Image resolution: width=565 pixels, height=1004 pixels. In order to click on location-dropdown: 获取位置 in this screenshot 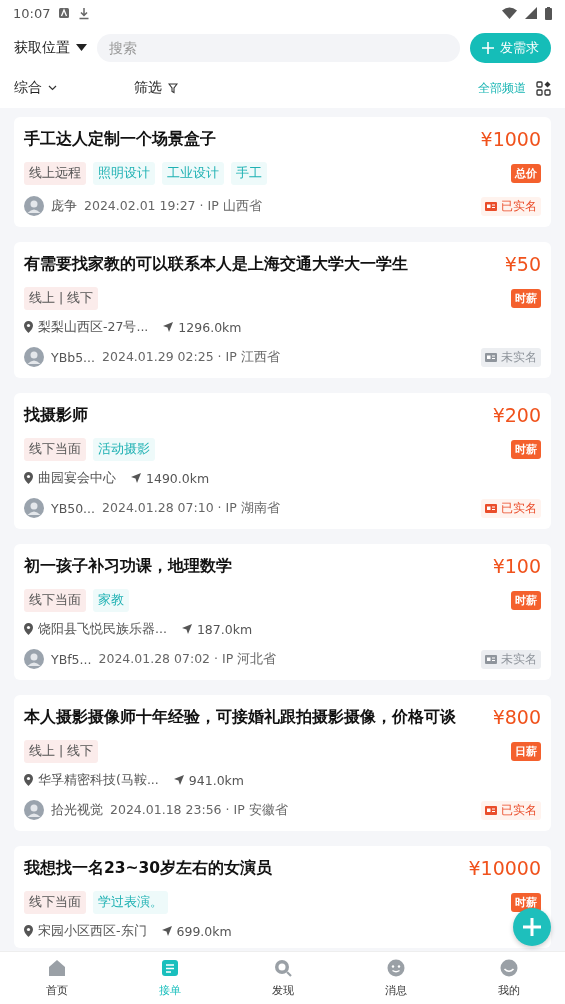, I will do `click(50, 48)`.